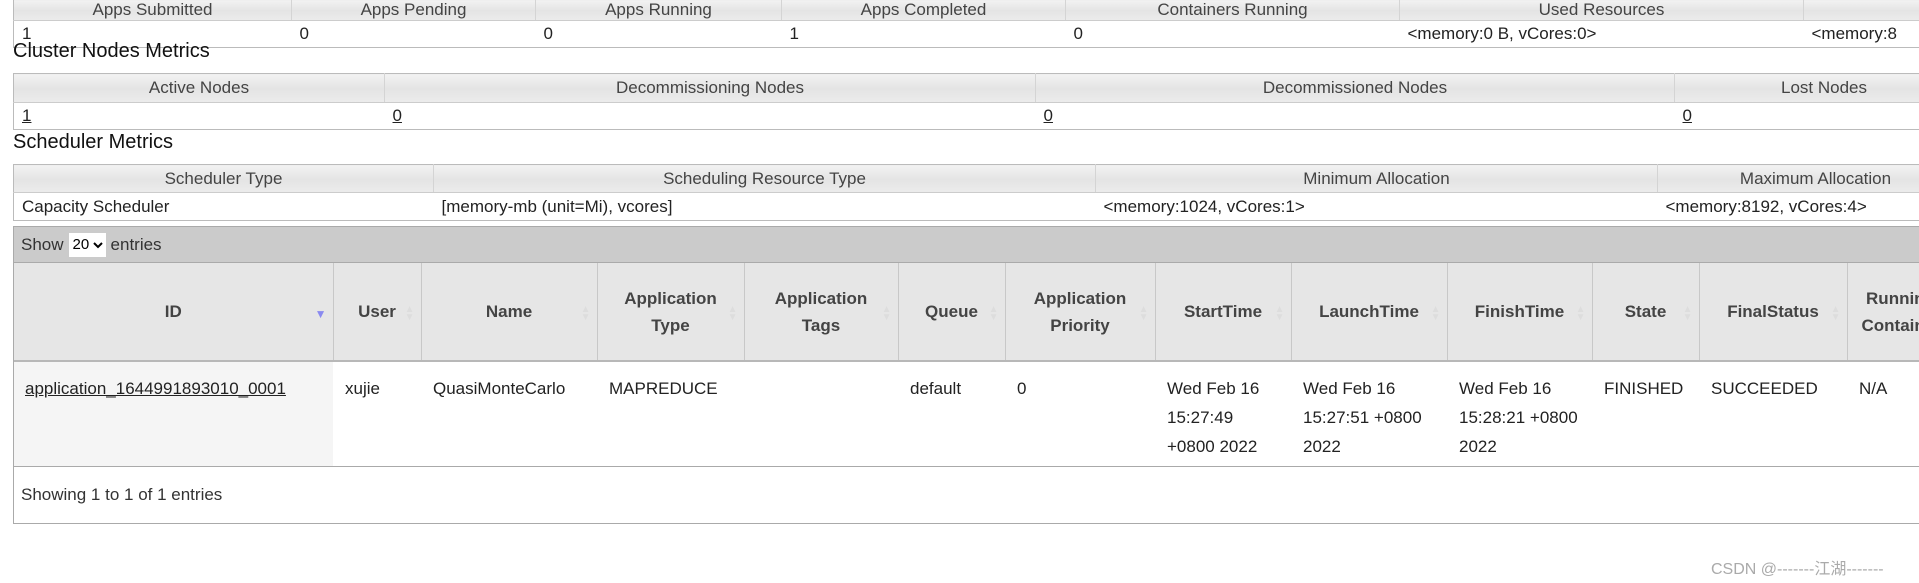  I want to click on col-application-tags: Application Tags ▲ ▼, so click(821, 312).